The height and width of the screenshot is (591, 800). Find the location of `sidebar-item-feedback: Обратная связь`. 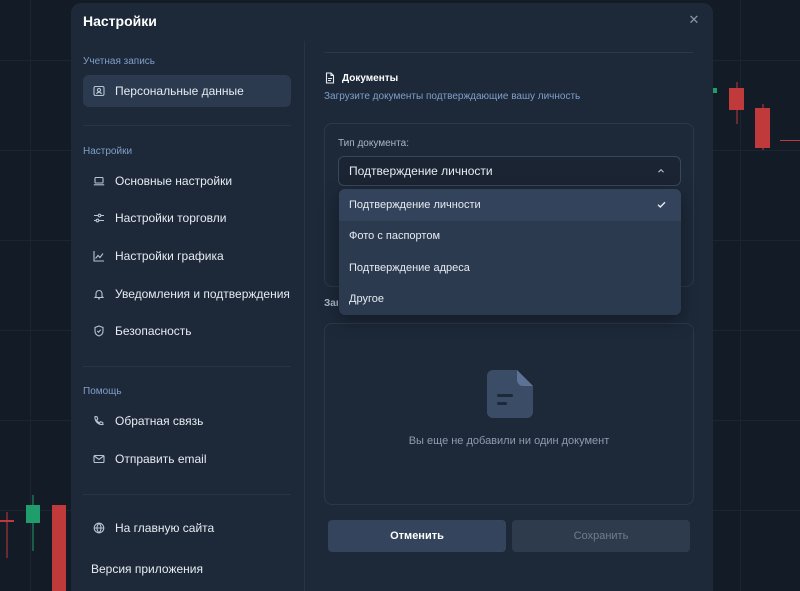

sidebar-item-feedback: Обратная связь is located at coordinates (187, 421).